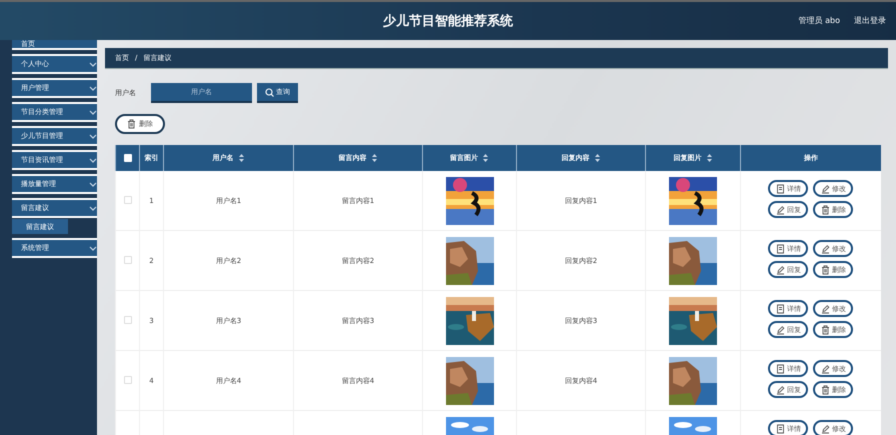  What do you see at coordinates (269, 92) in the screenshot?
I see `search-icon` at bounding box center [269, 92].